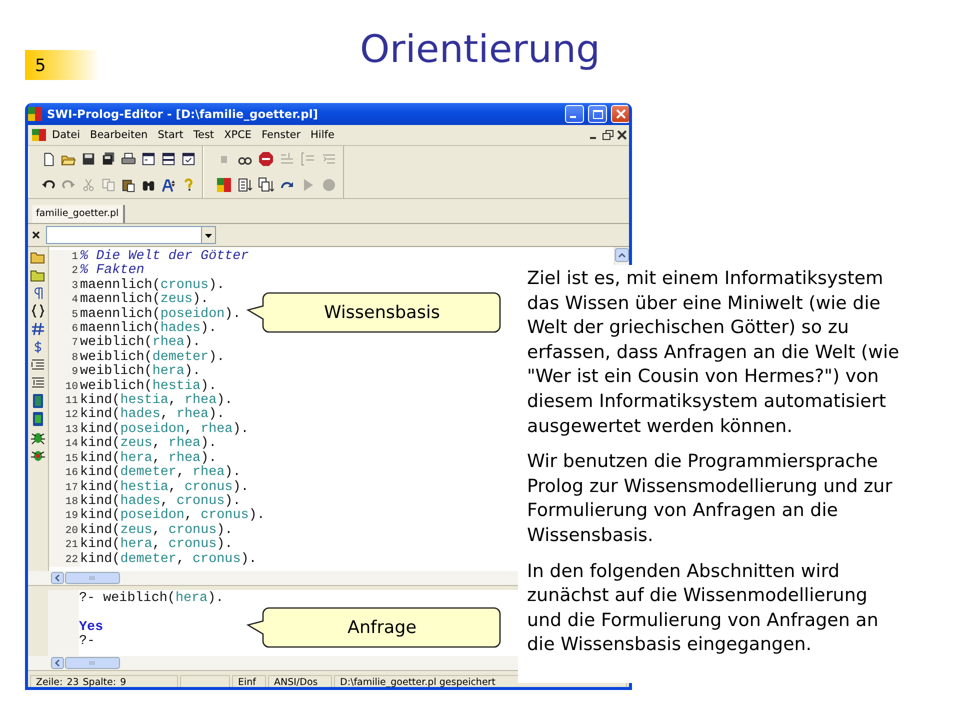 The width and height of the screenshot is (960, 720). What do you see at coordinates (64, 473) in the screenshot?
I see `line-number: 16` at bounding box center [64, 473].